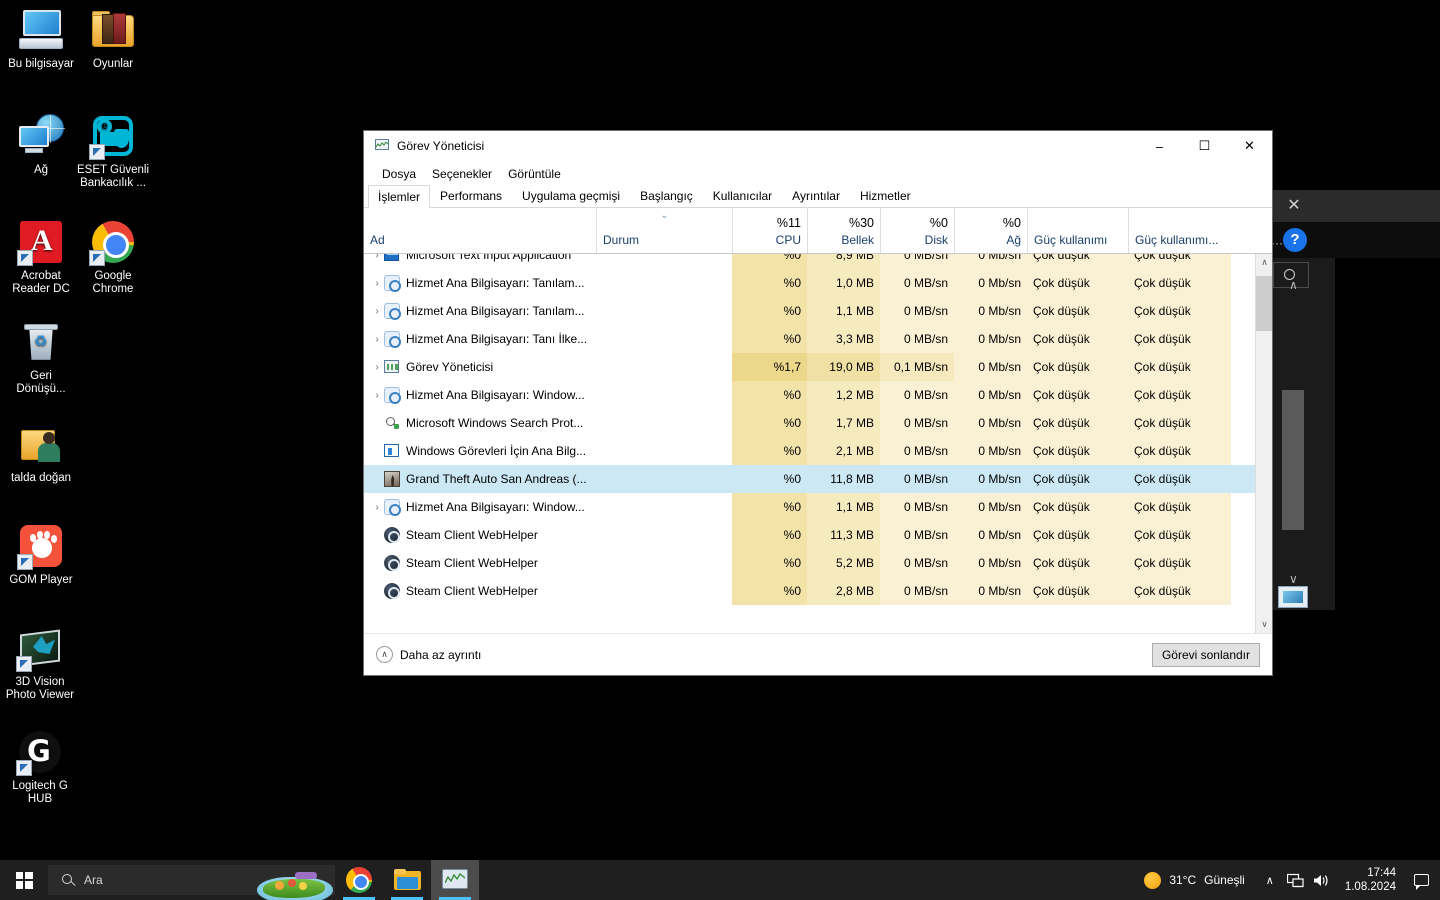  Describe the element at coordinates (769, 230) in the screenshot. I see `column-header-cpu: %11 CPU` at that location.